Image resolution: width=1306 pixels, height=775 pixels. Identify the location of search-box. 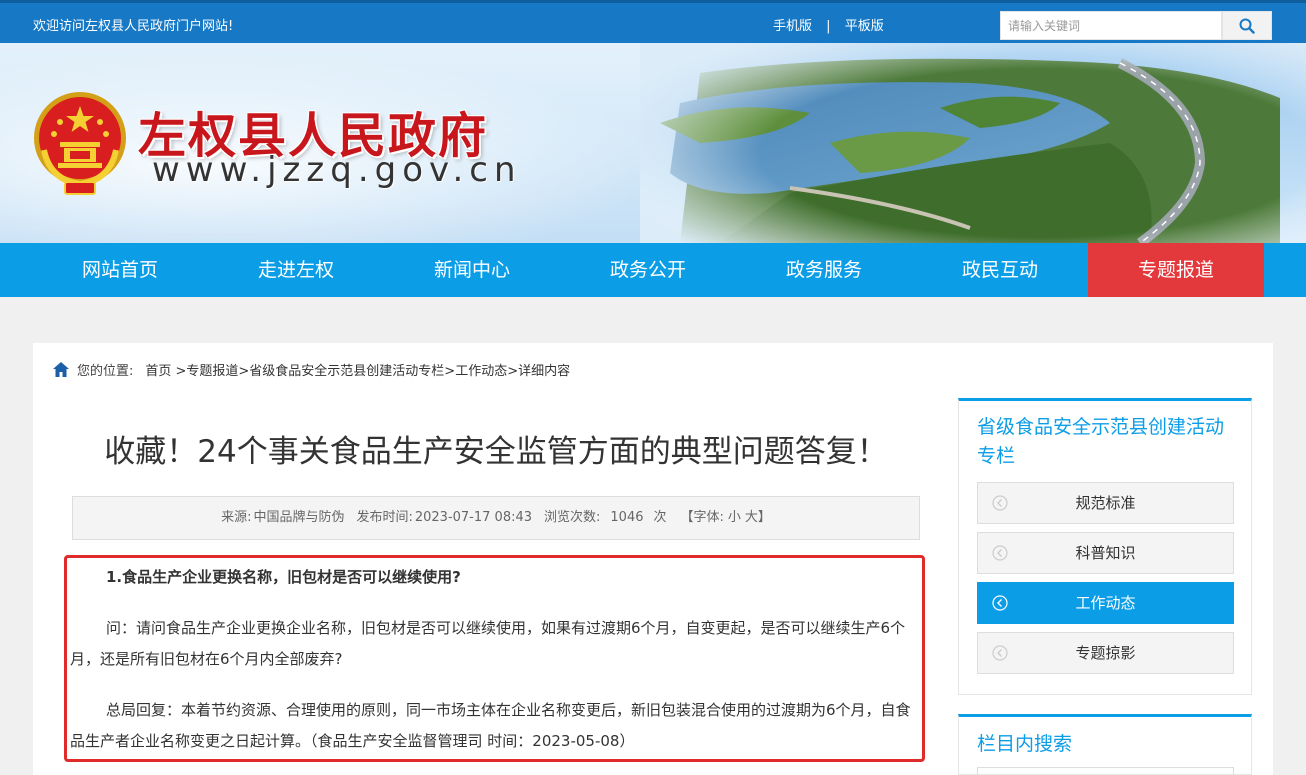
(1136, 25).